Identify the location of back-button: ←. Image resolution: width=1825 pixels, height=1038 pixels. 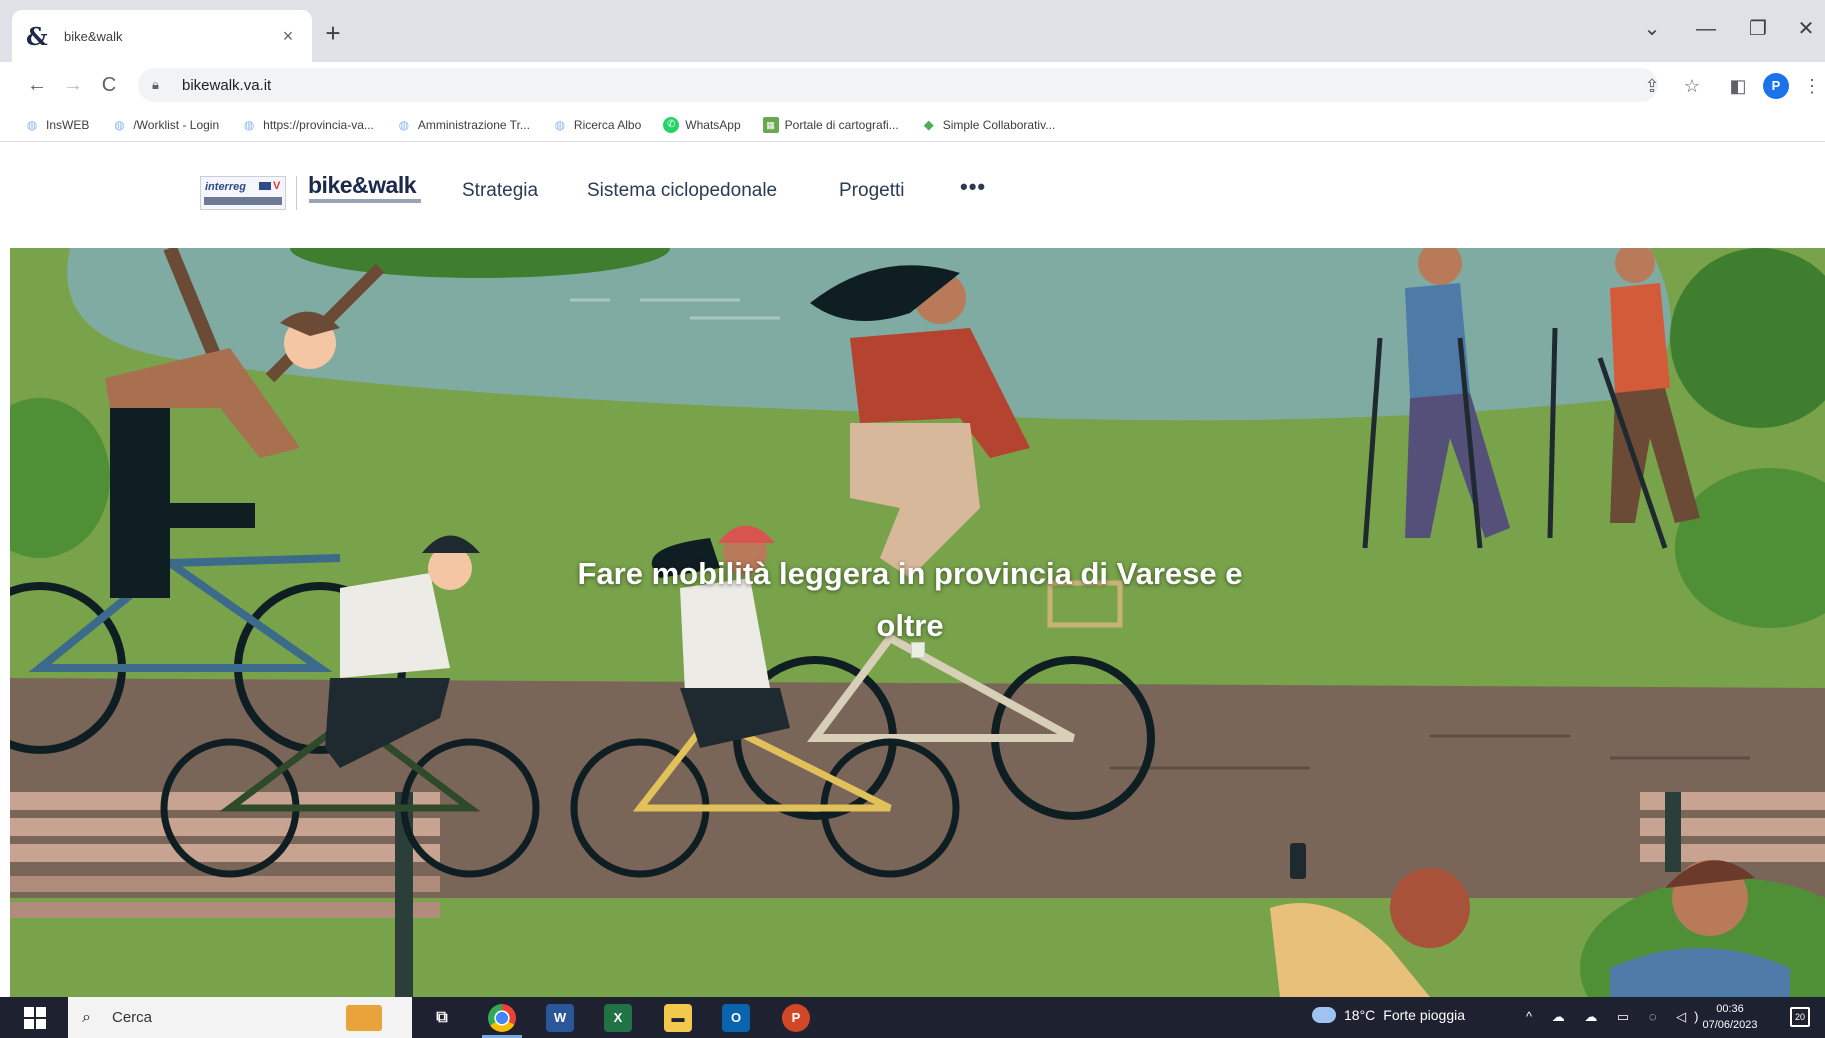
(37, 85).